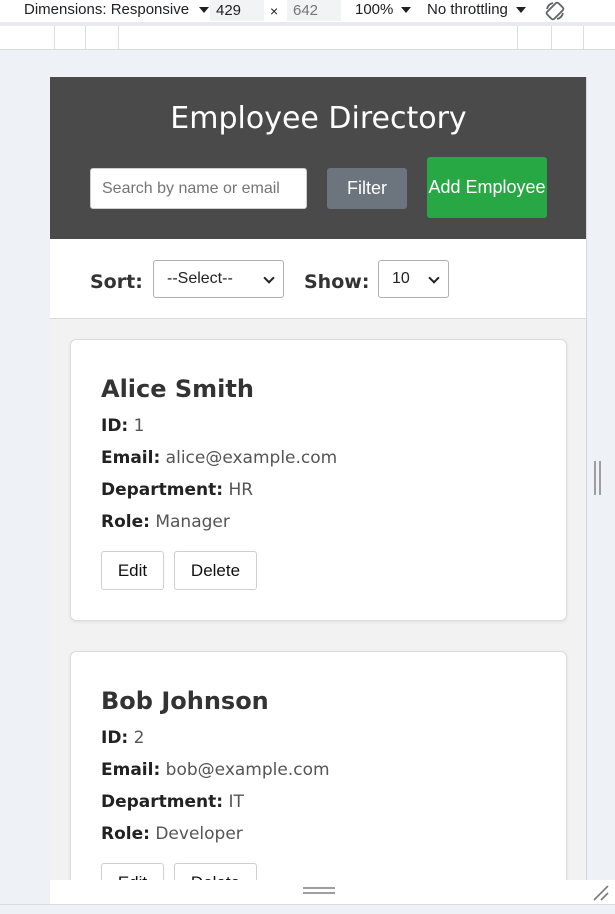 The image size is (615, 914). I want to click on employee-name: Bob Johnson, so click(185, 701).